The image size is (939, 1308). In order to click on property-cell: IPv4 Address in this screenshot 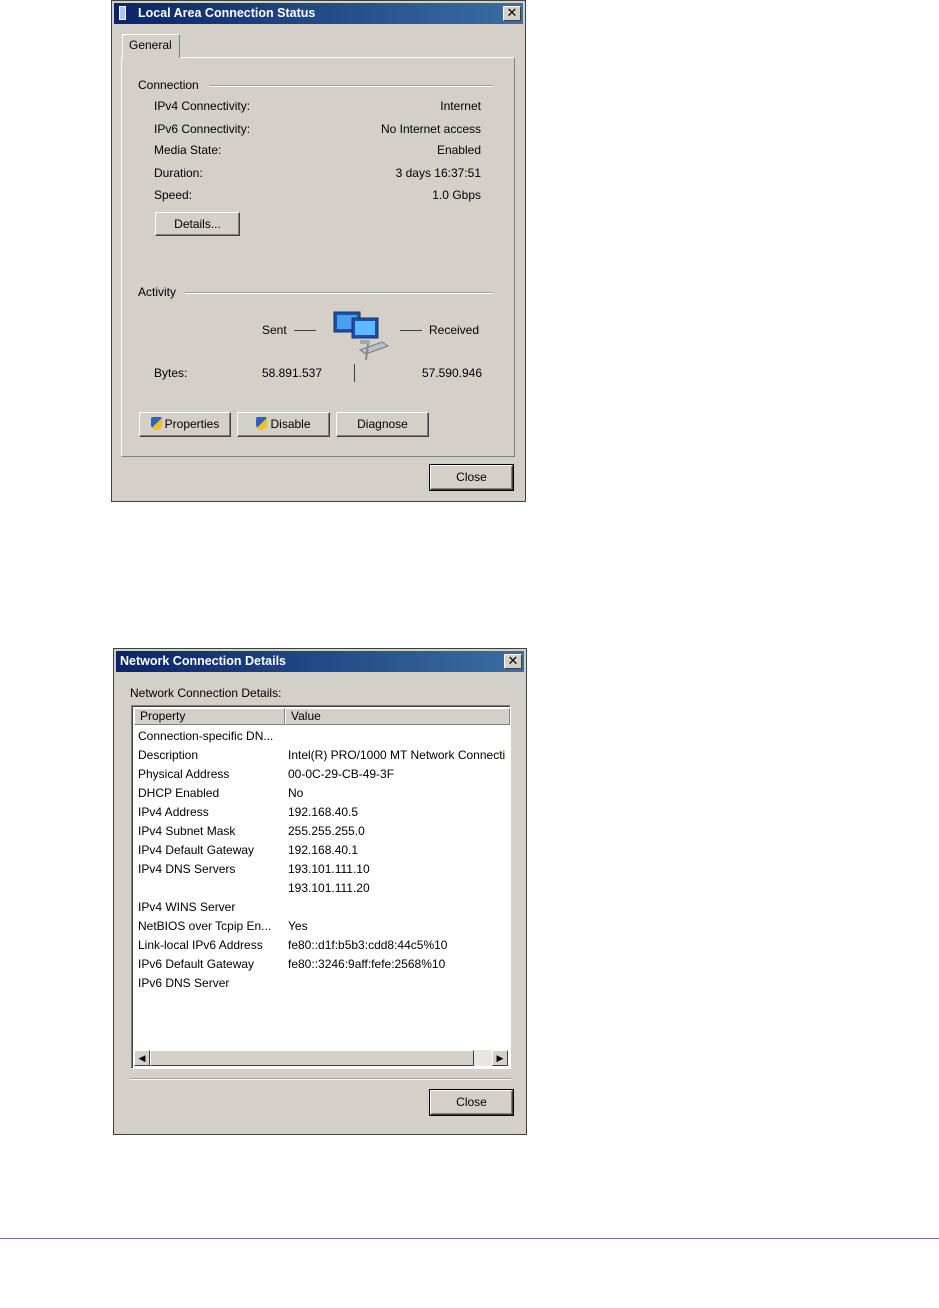, I will do `click(173, 812)`.